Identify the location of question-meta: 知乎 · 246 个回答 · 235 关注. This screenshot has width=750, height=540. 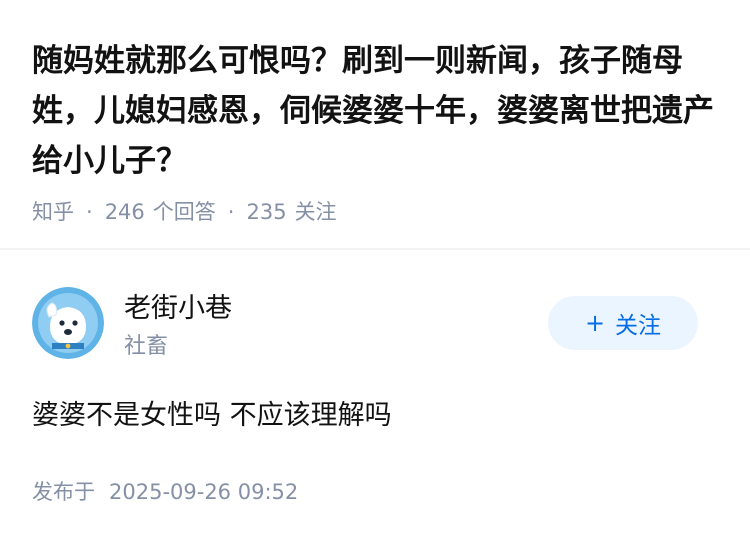
(184, 211).